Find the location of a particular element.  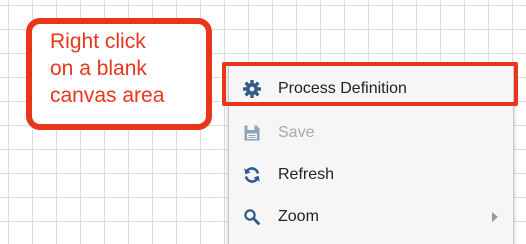

save-icon is located at coordinates (252, 133).